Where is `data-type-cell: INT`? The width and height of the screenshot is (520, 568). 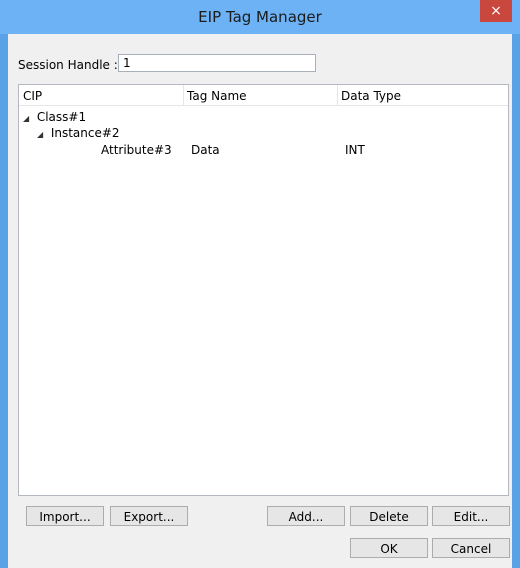
data-type-cell: INT is located at coordinates (355, 150).